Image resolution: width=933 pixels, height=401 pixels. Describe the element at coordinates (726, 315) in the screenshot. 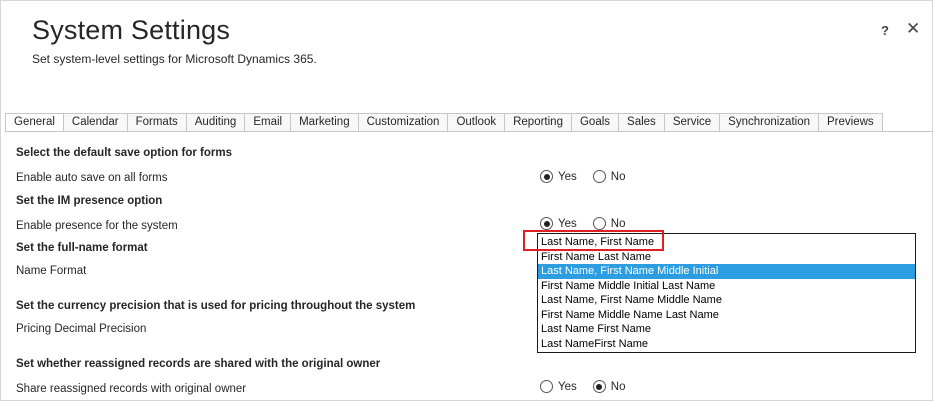

I see `name-format-option: First Name Middle Name Last Name` at that location.